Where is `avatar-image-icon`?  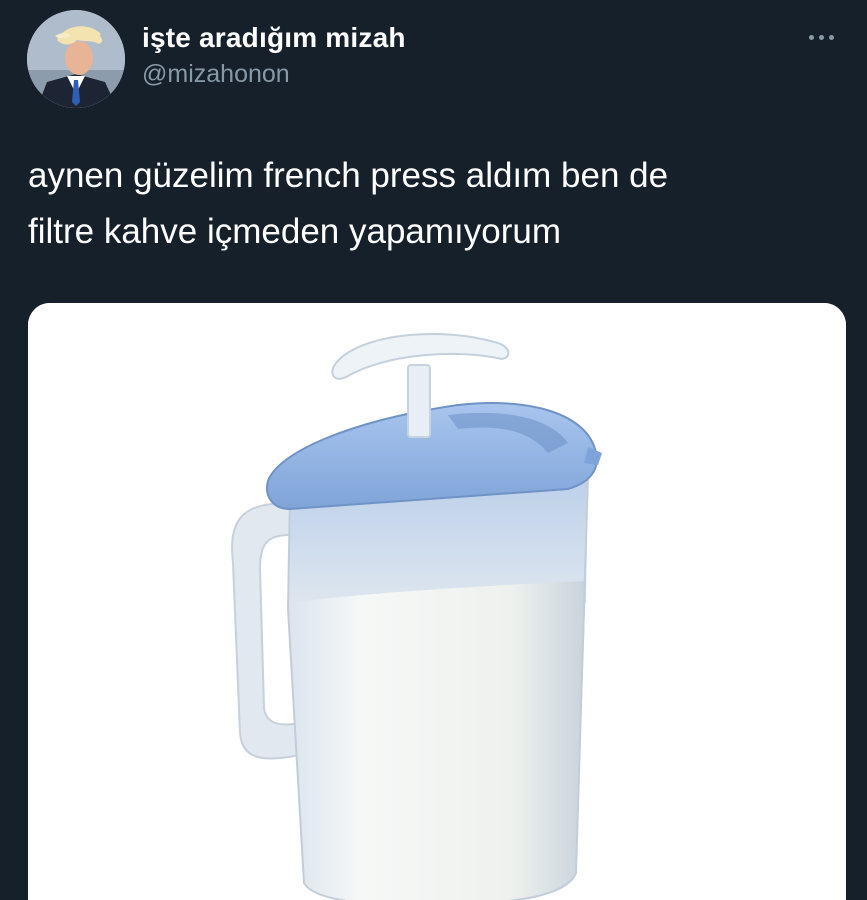 avatar-image-icon is located at coordinates (76, 59).